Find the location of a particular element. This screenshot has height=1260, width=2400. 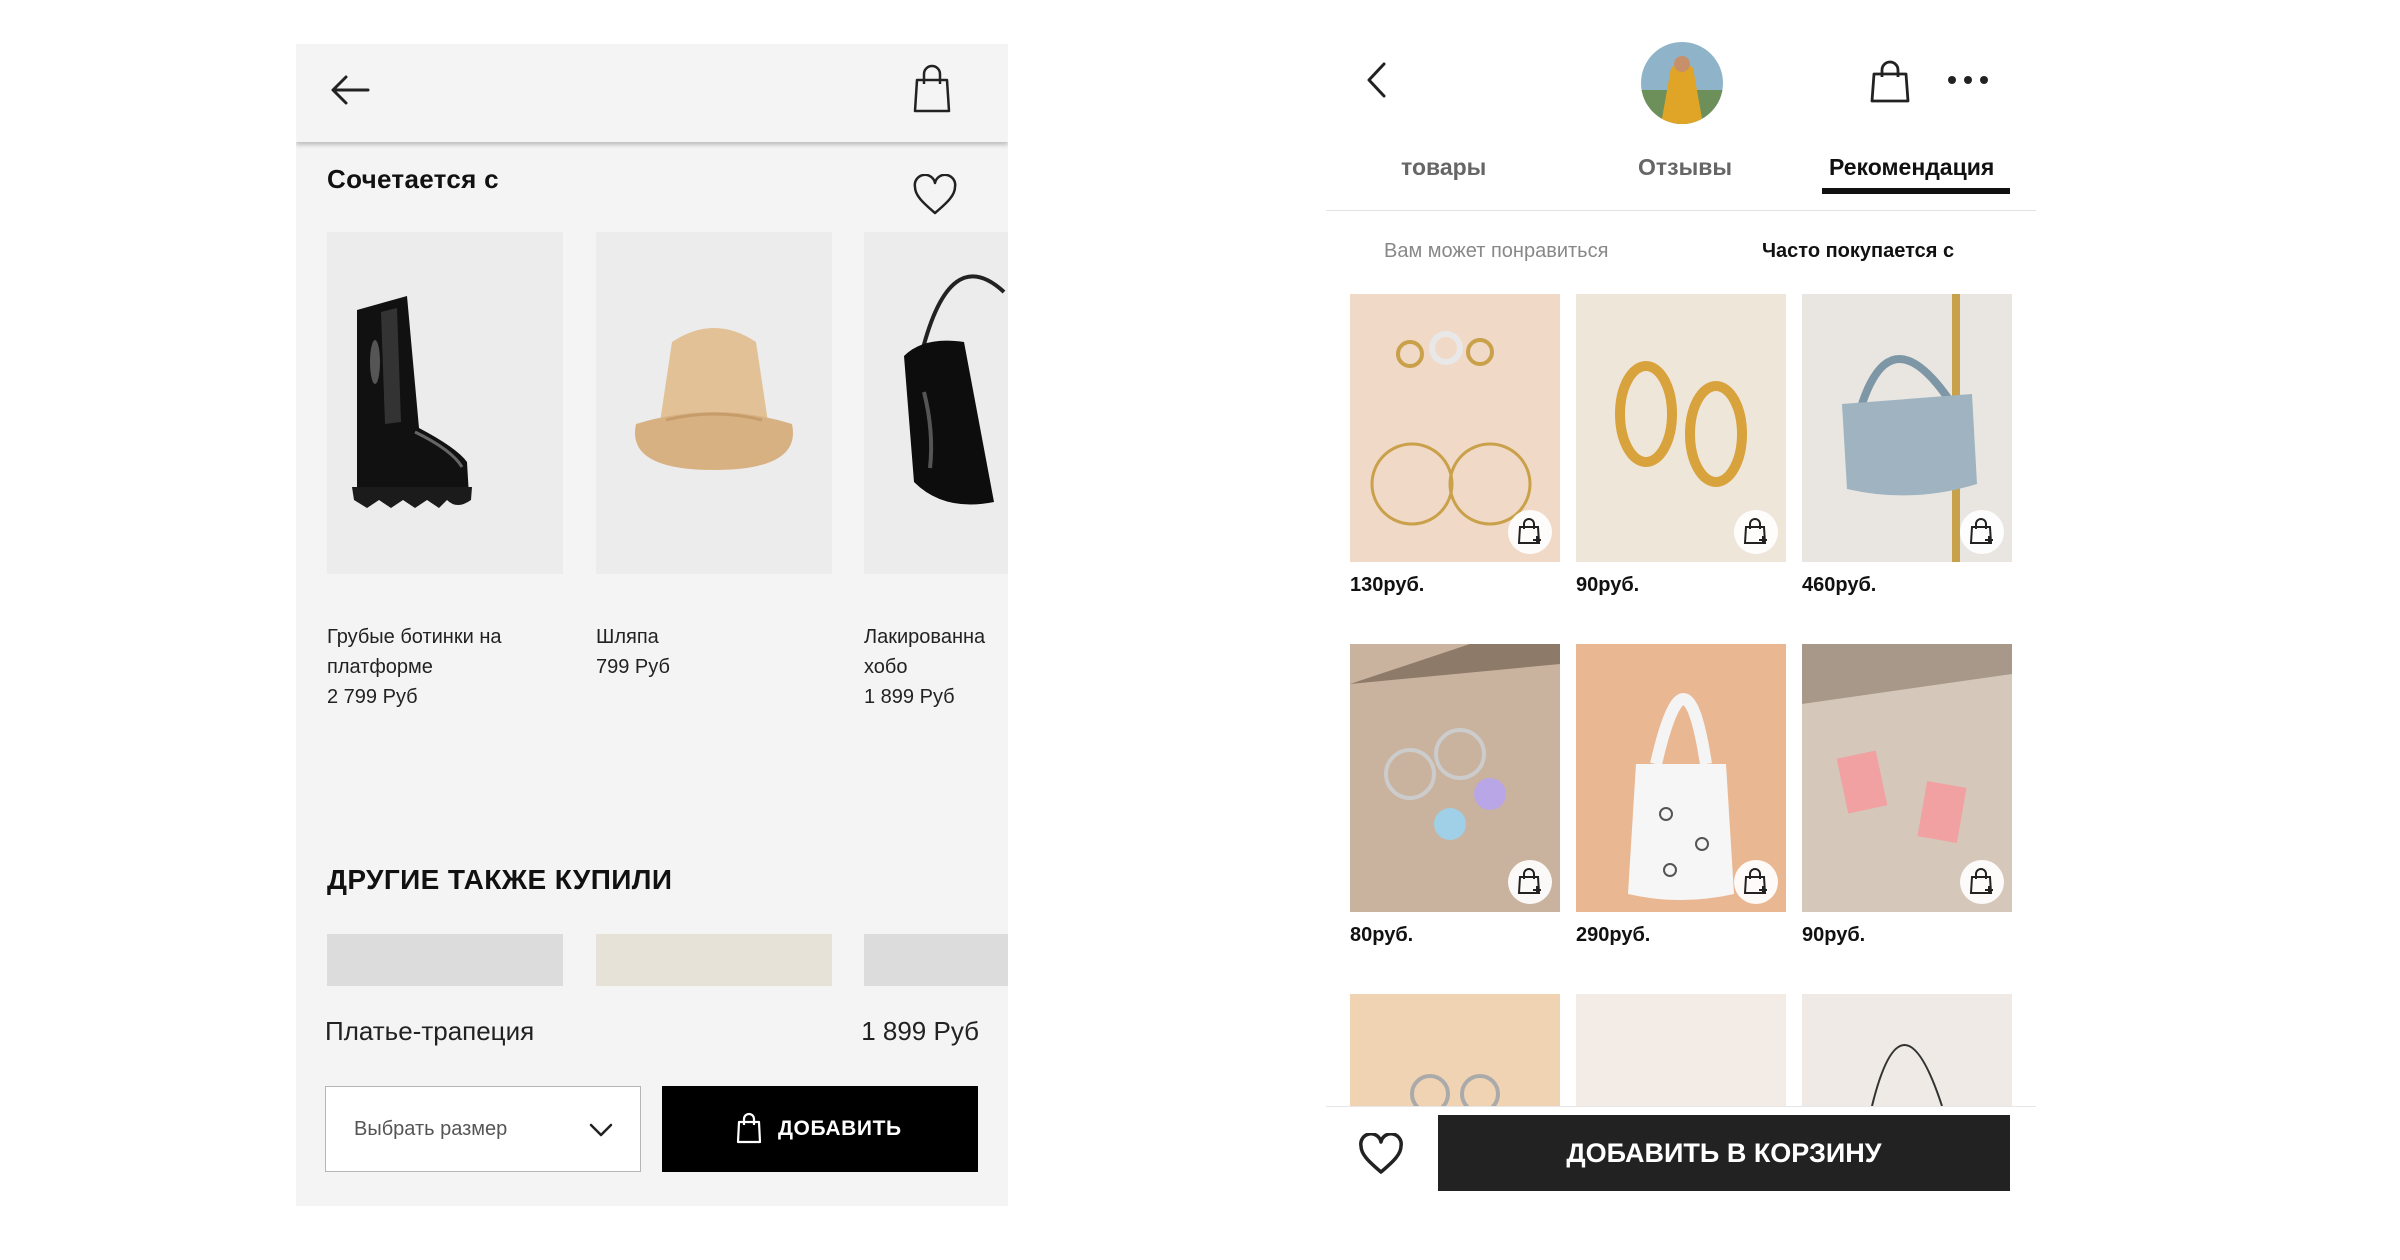

tab-reviews: Отзывы is located at coordinates (1685, 167).